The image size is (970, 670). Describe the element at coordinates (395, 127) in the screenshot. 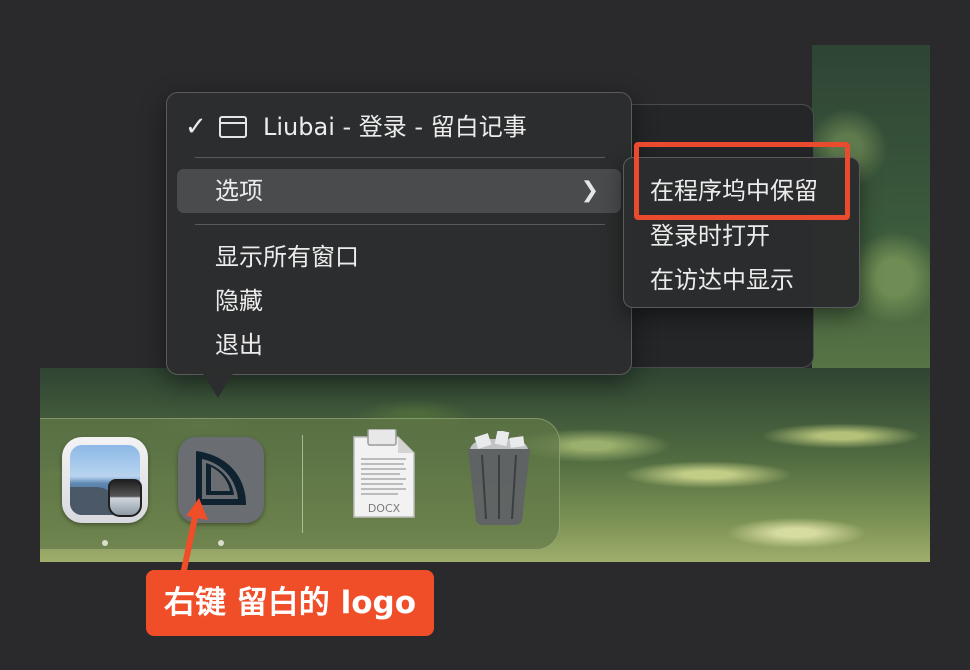

I see `menu-item-window-label: Liubai - 登录 - 留白记事` at that location.